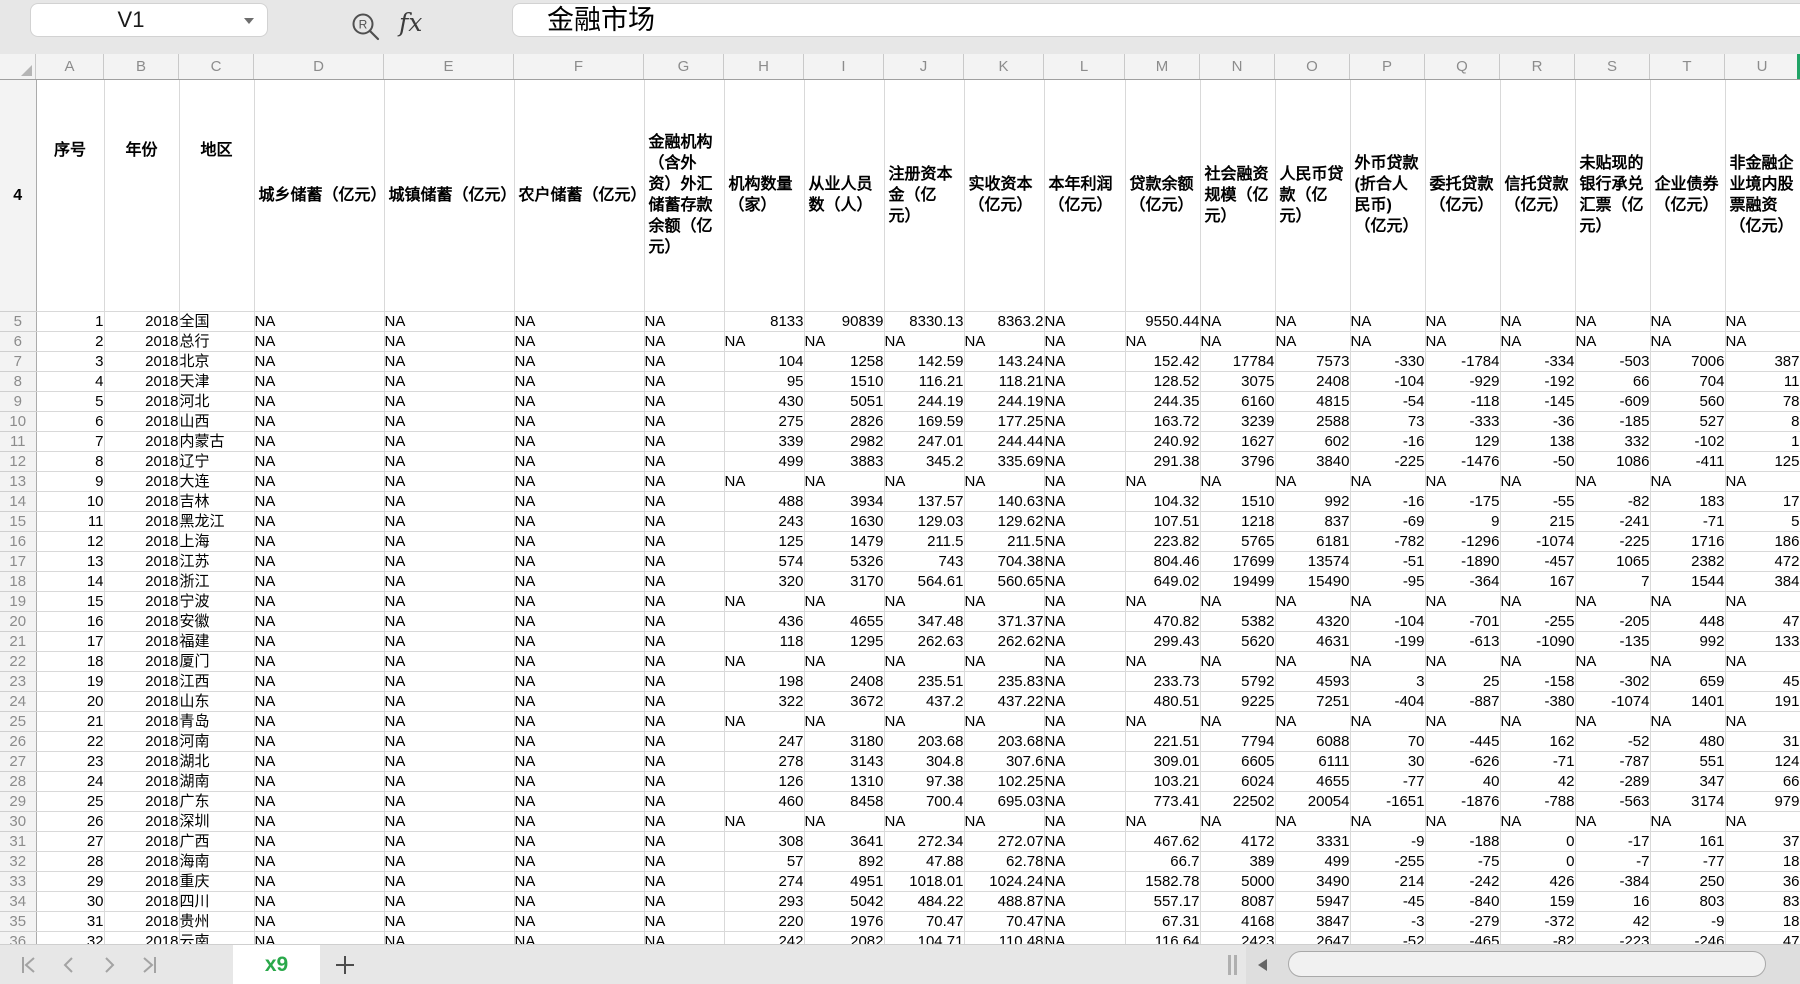 This screenshot has width=1800, height=984. I want to click on cell: 95, so click(764, 381).